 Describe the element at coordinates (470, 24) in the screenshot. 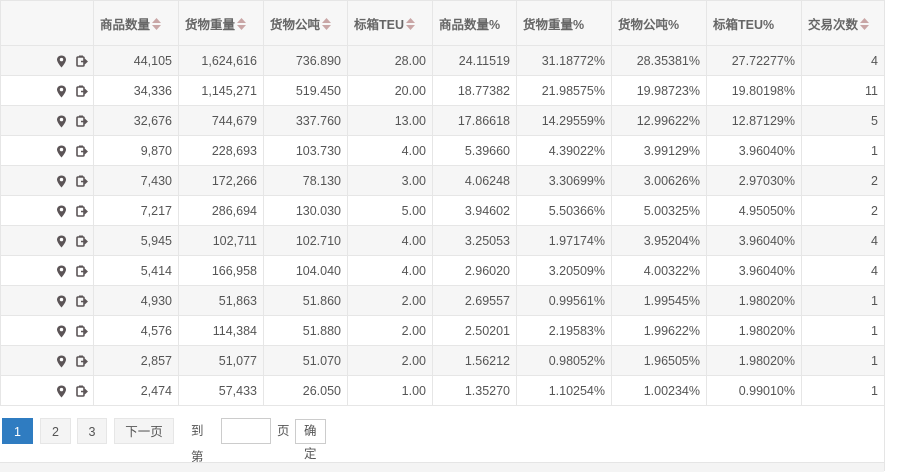

I see `column-header-label: 商品数量%` at that location.